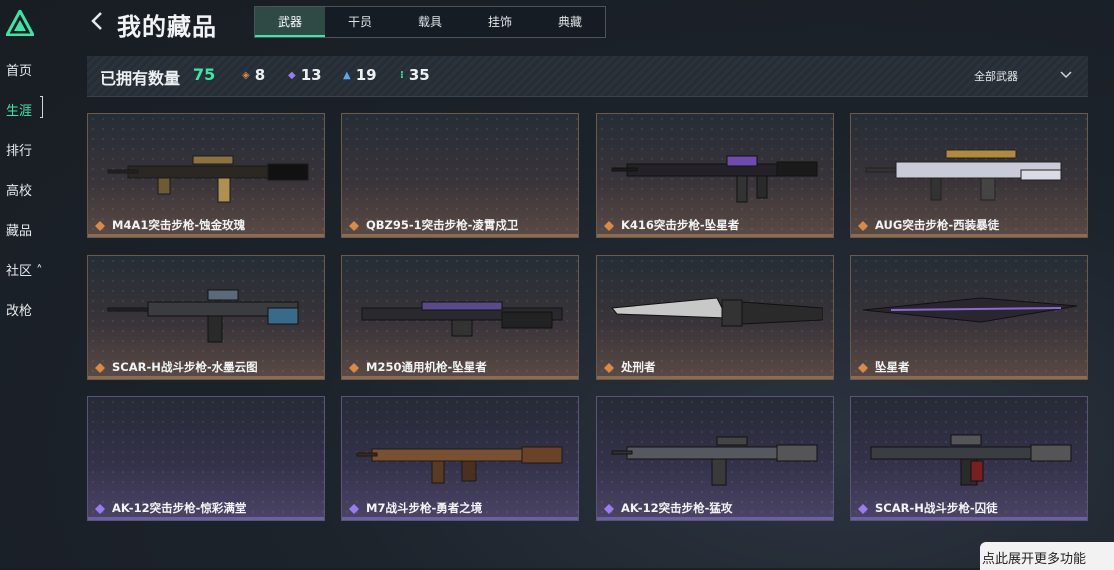 Image resolution: width=1114 pixels, height=570 pixels. Describe the element at coordinates (292, 75) in the screenshot. I see `rarity-purple-icon: ◆` at that location.